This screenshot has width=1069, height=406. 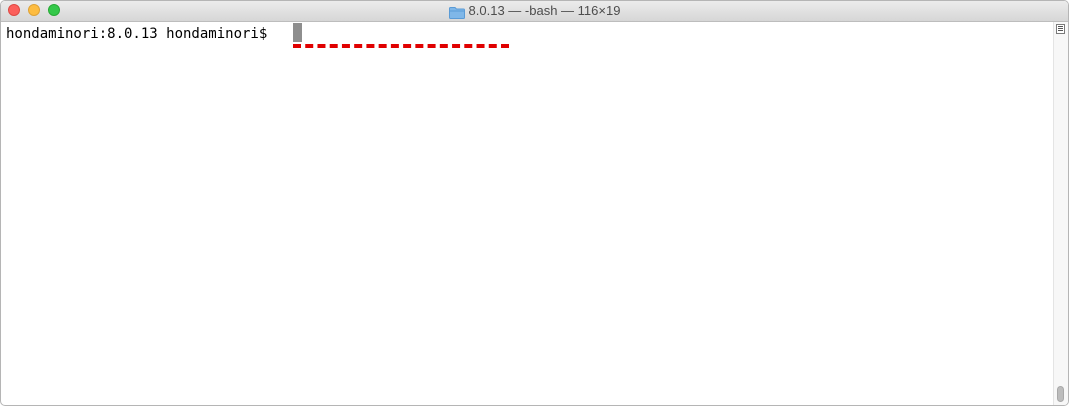 I want to click on terminal-content: hondaminori:8.0.13 hondaminori$, so click(x=141, y=34).